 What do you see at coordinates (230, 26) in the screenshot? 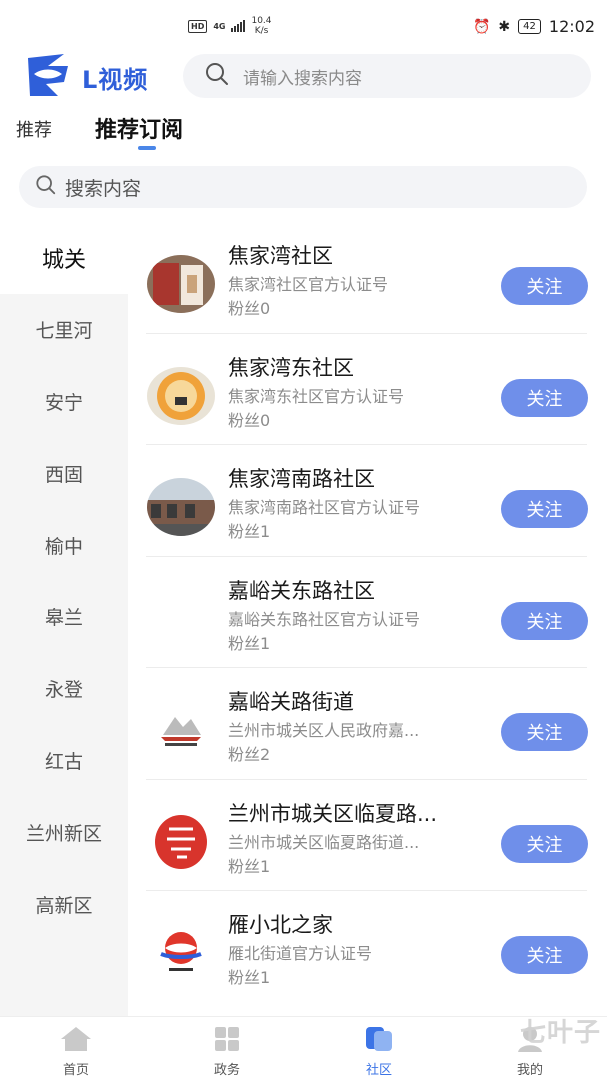
I see `status-network: HD 4G 10.4 K/s` at bounding box center [230, 26].